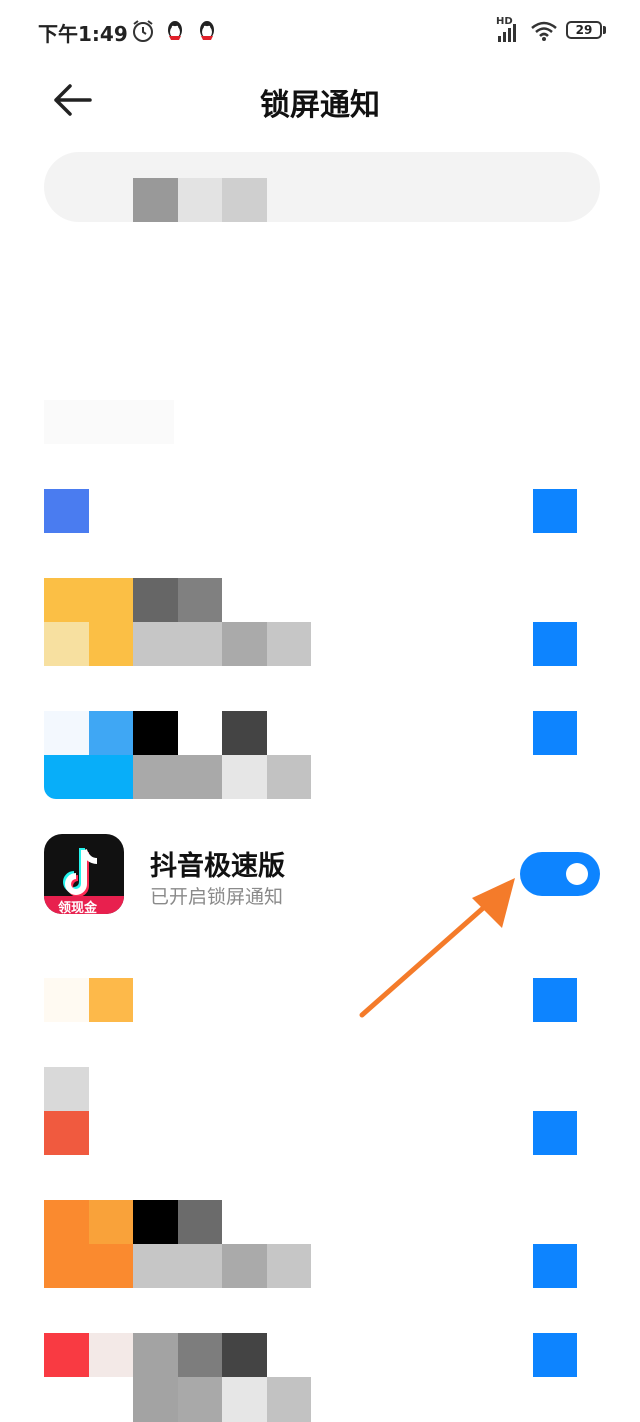 This screenshot has height=1422, width=640. What do you see at coordinates (577, 874) in the screenshot?
I see `toggle-knob` at bounding box center [577, 874].